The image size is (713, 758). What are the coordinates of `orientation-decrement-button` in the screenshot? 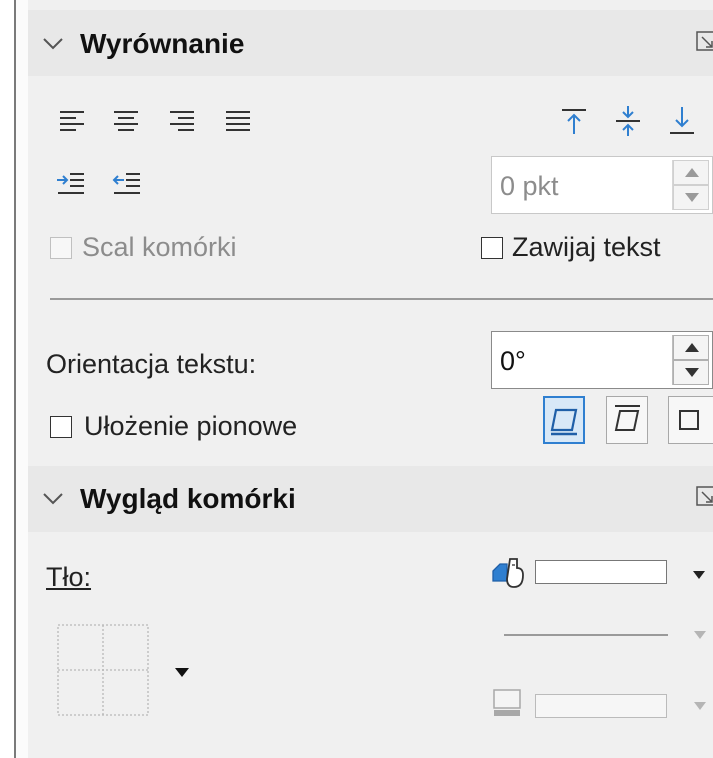 It's located at (691, 372).